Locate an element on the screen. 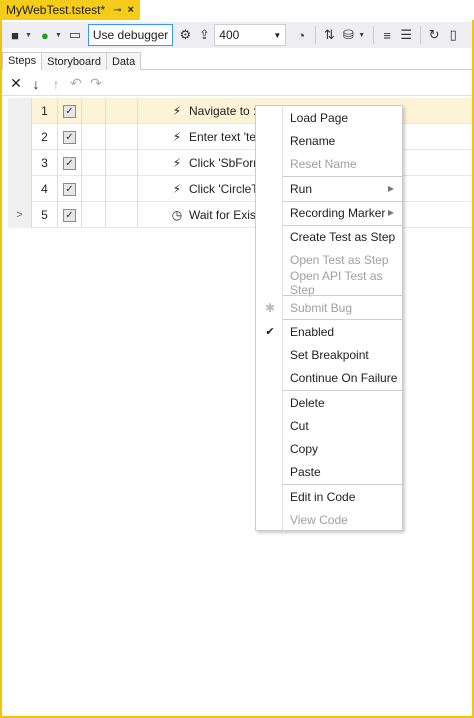 The width and height of the screenshot is (474, 718). storage-icon: ⛁ is located at coordinates (348, 35).